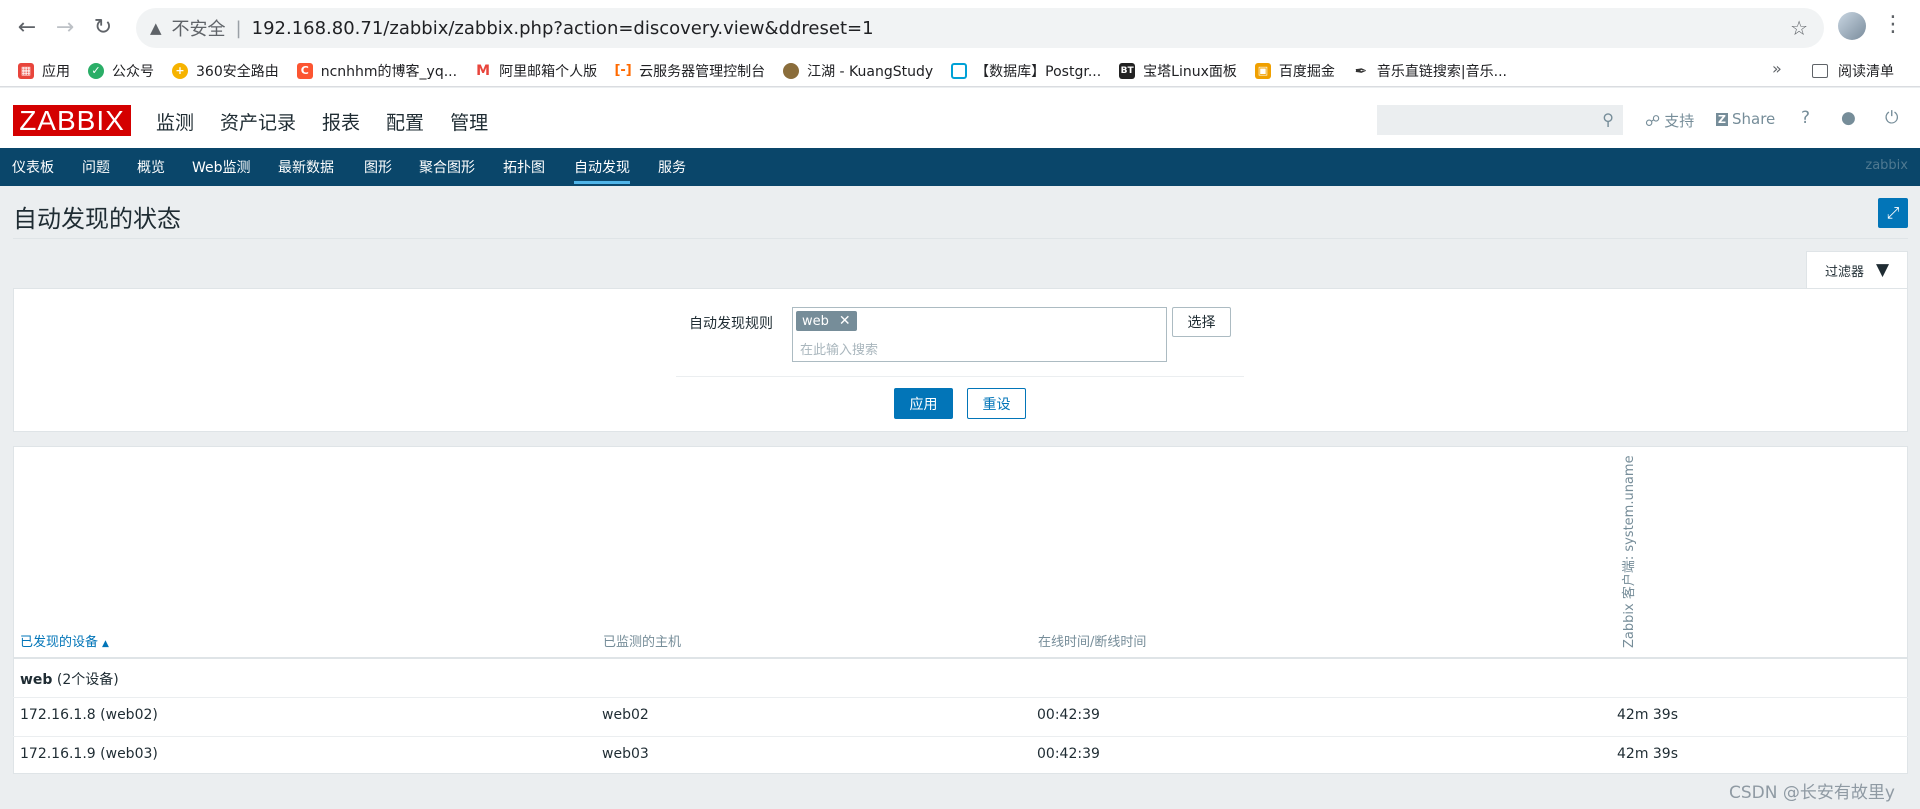 The height and width of the screenshot is (809, 1920). Describe the element at coordinates (791, 70) in the screenshot. I see `avatar-icon` at that location.